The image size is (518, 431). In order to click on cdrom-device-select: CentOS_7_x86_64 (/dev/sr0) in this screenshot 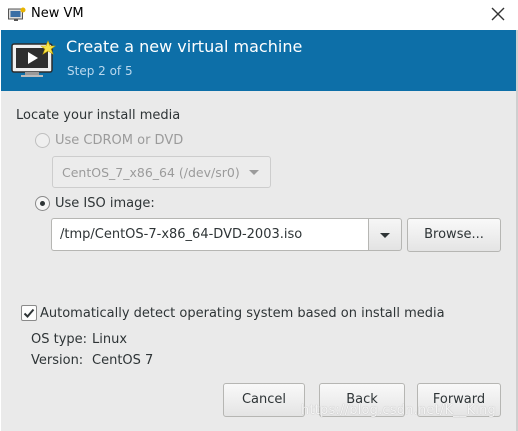, I will do `click(161, 172)`.